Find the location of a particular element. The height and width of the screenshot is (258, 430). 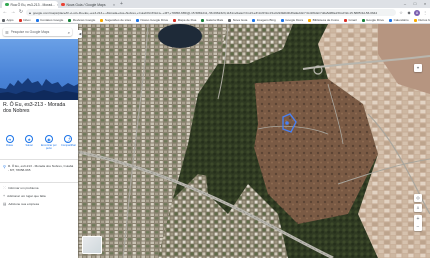

back-icon: ← is located at coordinates (5, 12).